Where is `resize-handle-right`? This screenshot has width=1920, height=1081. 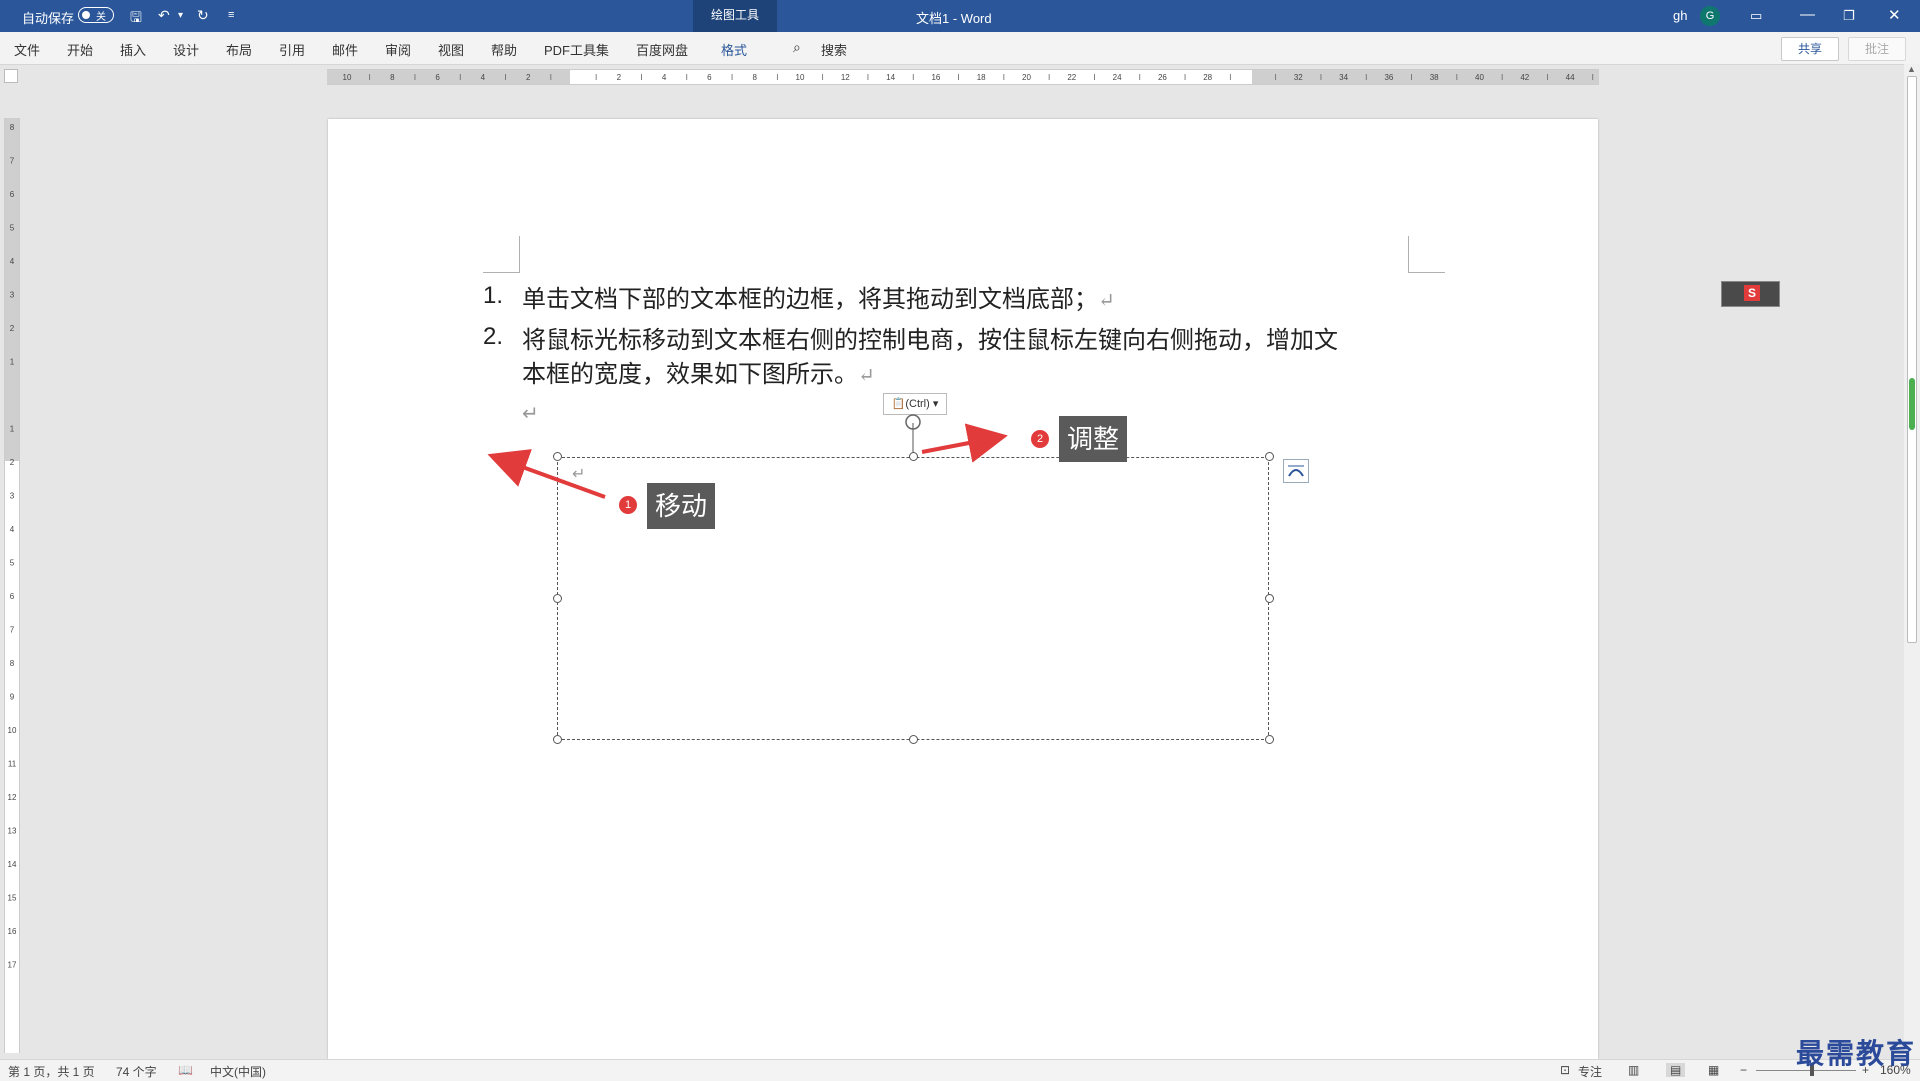
resize-handle-right is located at coordinates (1269, 598).